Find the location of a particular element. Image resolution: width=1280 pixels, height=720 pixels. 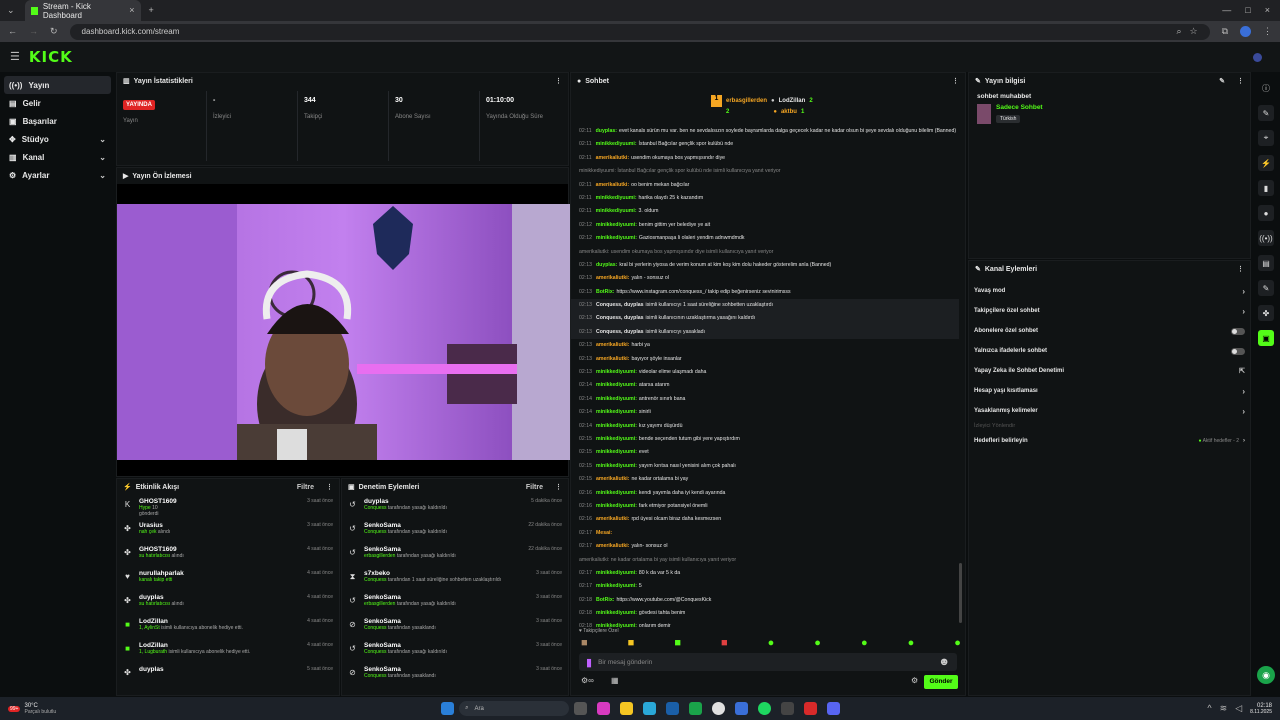

whatsapp-icon is located at coordinates (696, 708).